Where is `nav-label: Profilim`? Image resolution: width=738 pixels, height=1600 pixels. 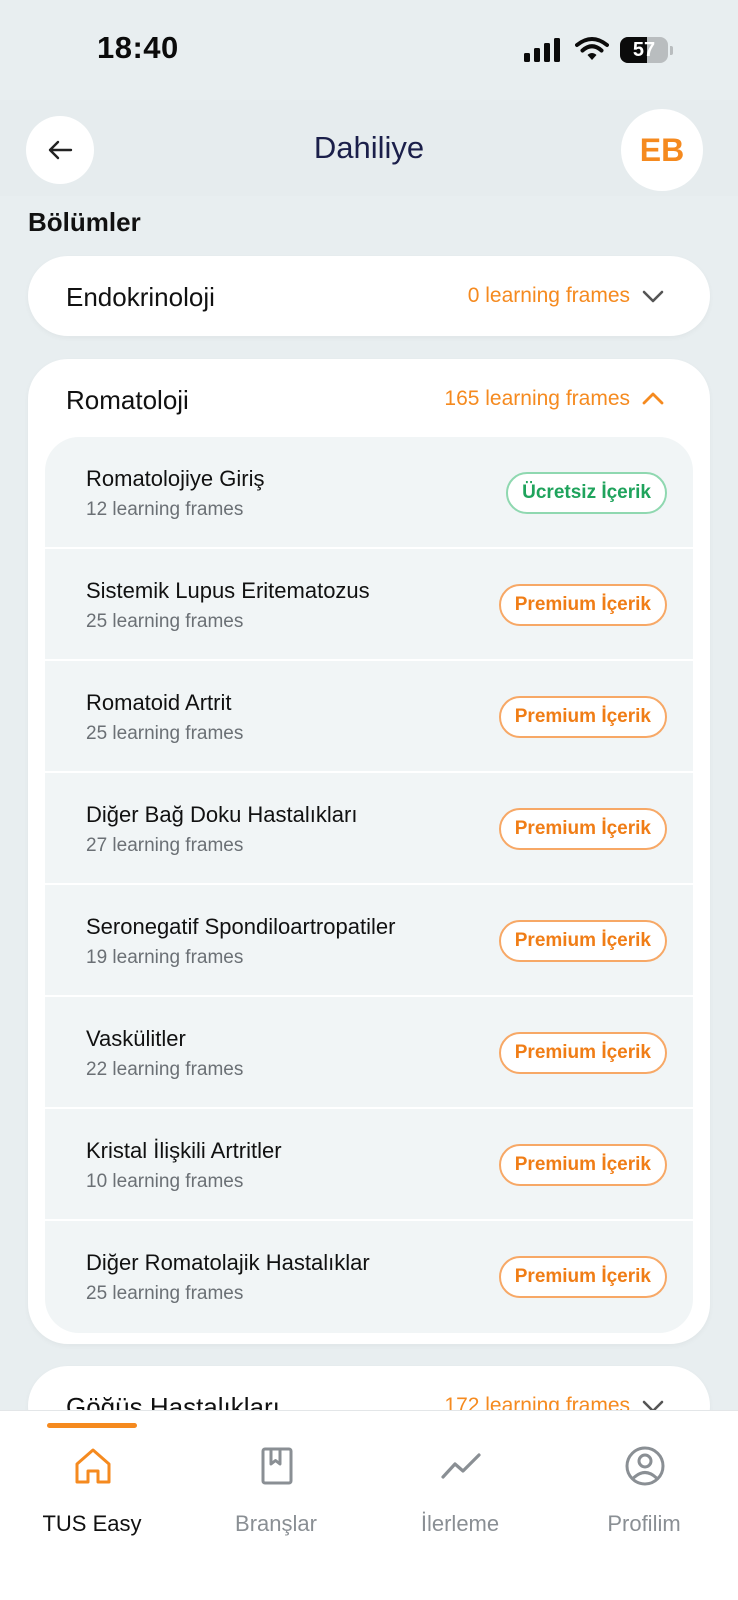 nav-label: Profilim is located at coordinates (644, 1523).